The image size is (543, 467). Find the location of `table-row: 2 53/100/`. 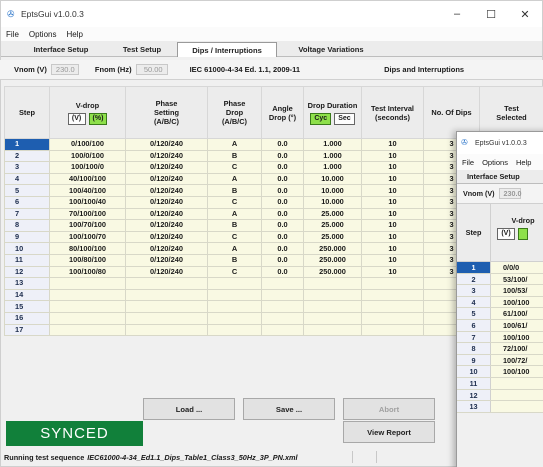

table-row: 2 53/100/ is located at coordinates (500, 279).